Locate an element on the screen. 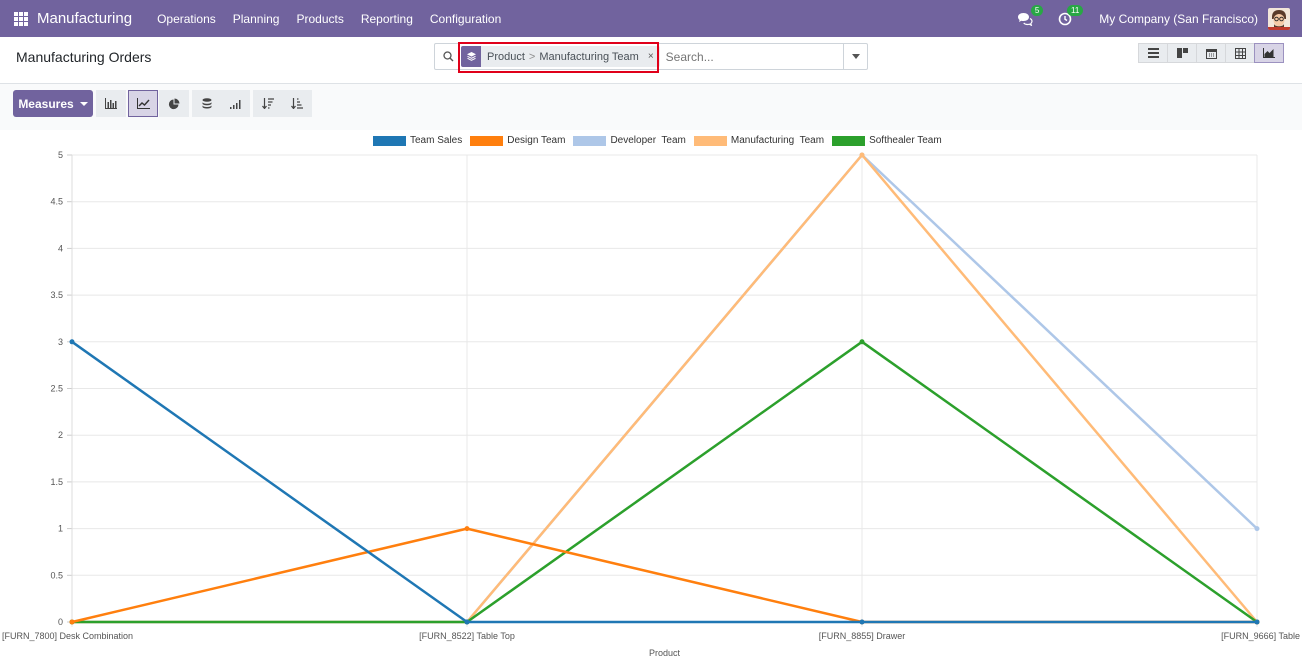 The width and height of the screenshot is (1302, 664). company-switcher: My Company (San Francisco) is located at coordinates (1178, 19).